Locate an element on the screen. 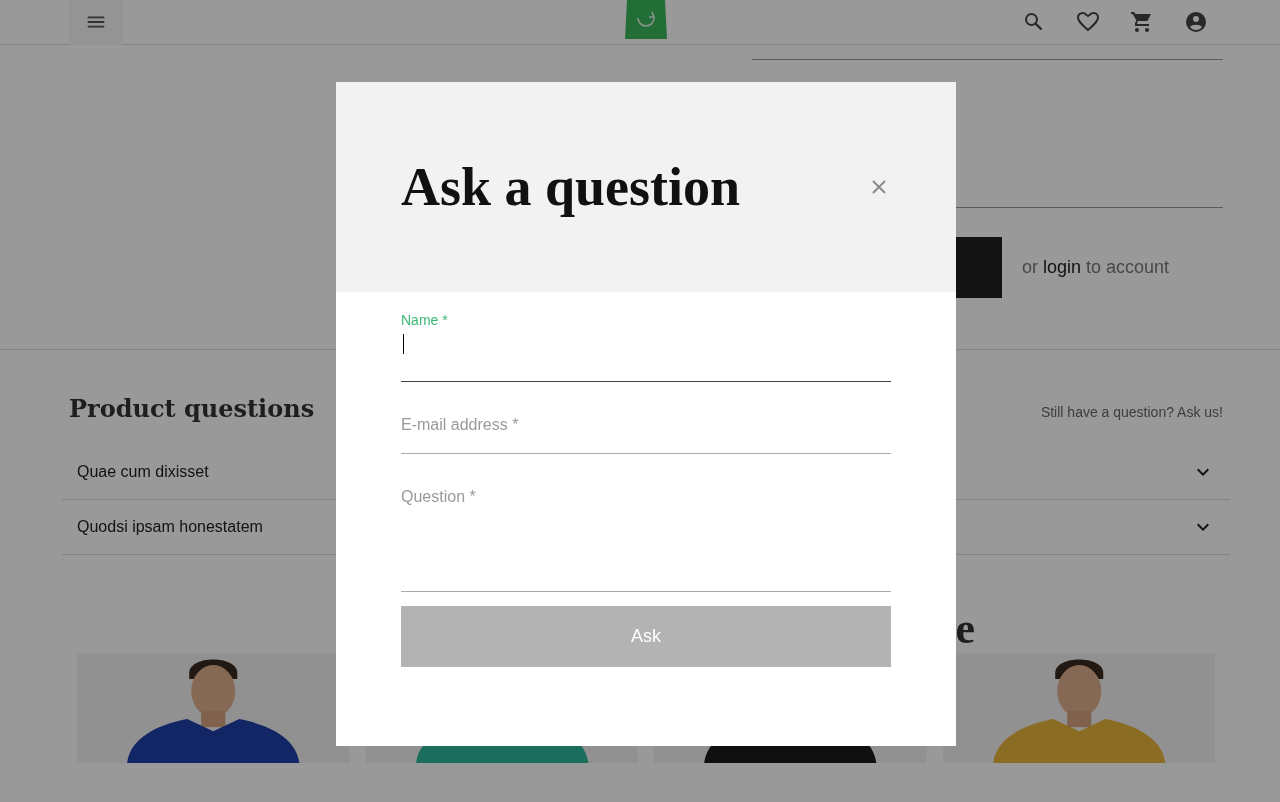  question-label: Quodsi ipsam honestatem is located at coordinates (170, 527).